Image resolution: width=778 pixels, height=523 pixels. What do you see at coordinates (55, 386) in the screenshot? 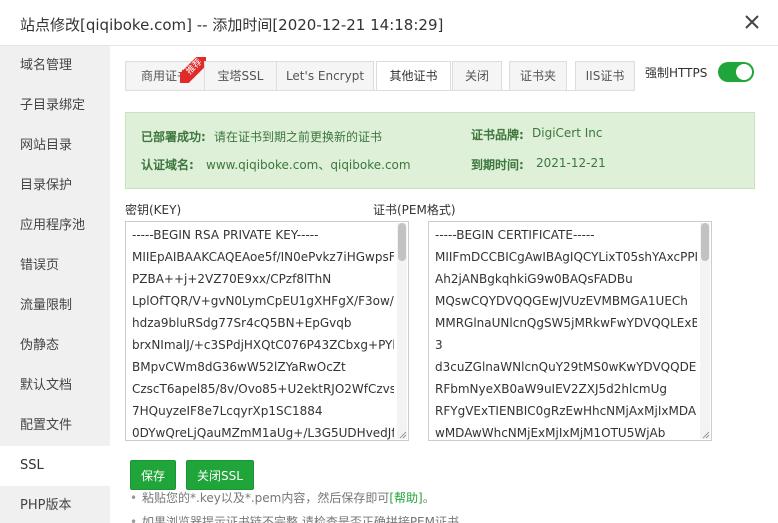
I see `sidebar-item-default-doc: 默认文档` at bounding box center [55, 386].